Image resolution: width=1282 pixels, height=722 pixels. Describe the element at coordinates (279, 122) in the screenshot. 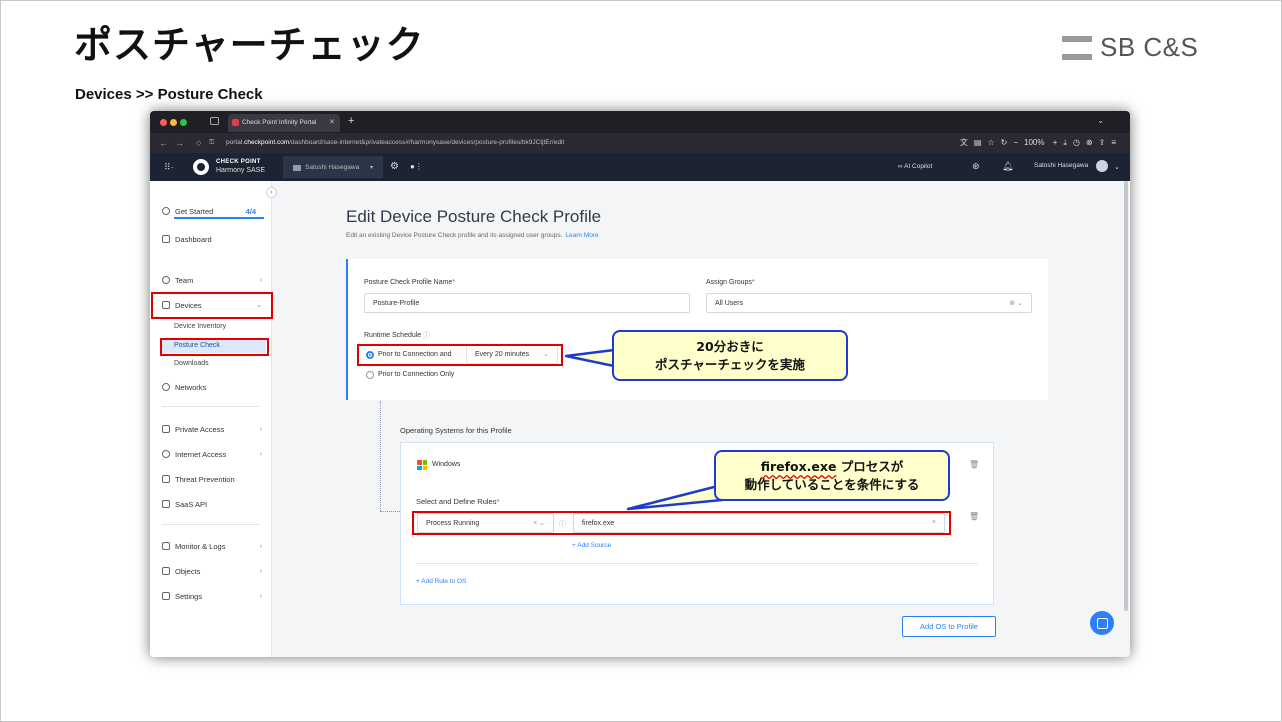

I see `tab-title: Check Point Infinity Portal` at that location.